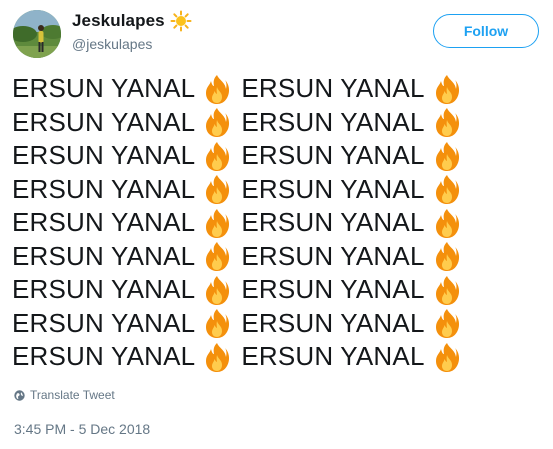  I want to click on globe-icon, so click(19, 395).